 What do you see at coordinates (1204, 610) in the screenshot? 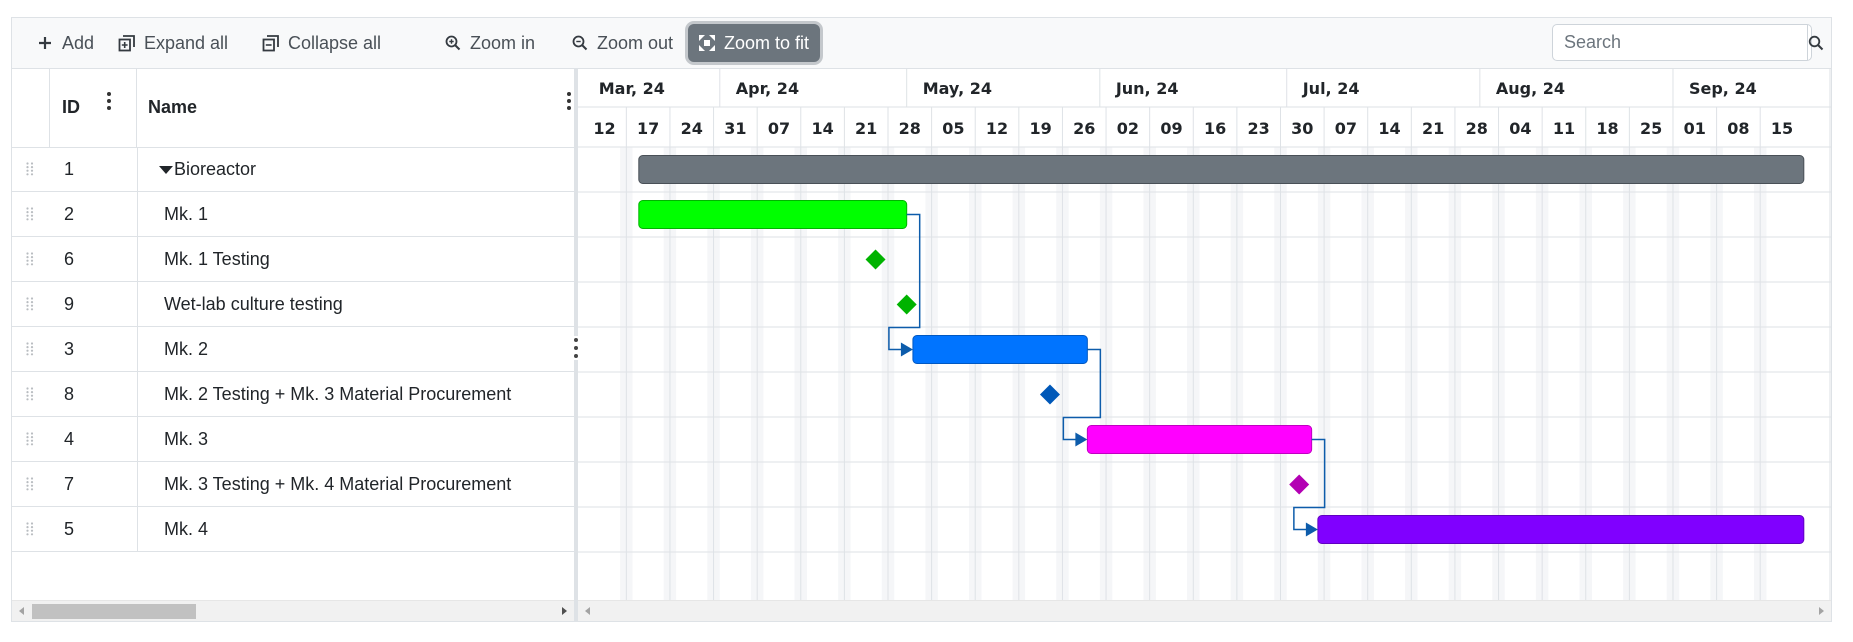
I see `chart-horizontal-scrollbar` at bounding box center [1204, 610].